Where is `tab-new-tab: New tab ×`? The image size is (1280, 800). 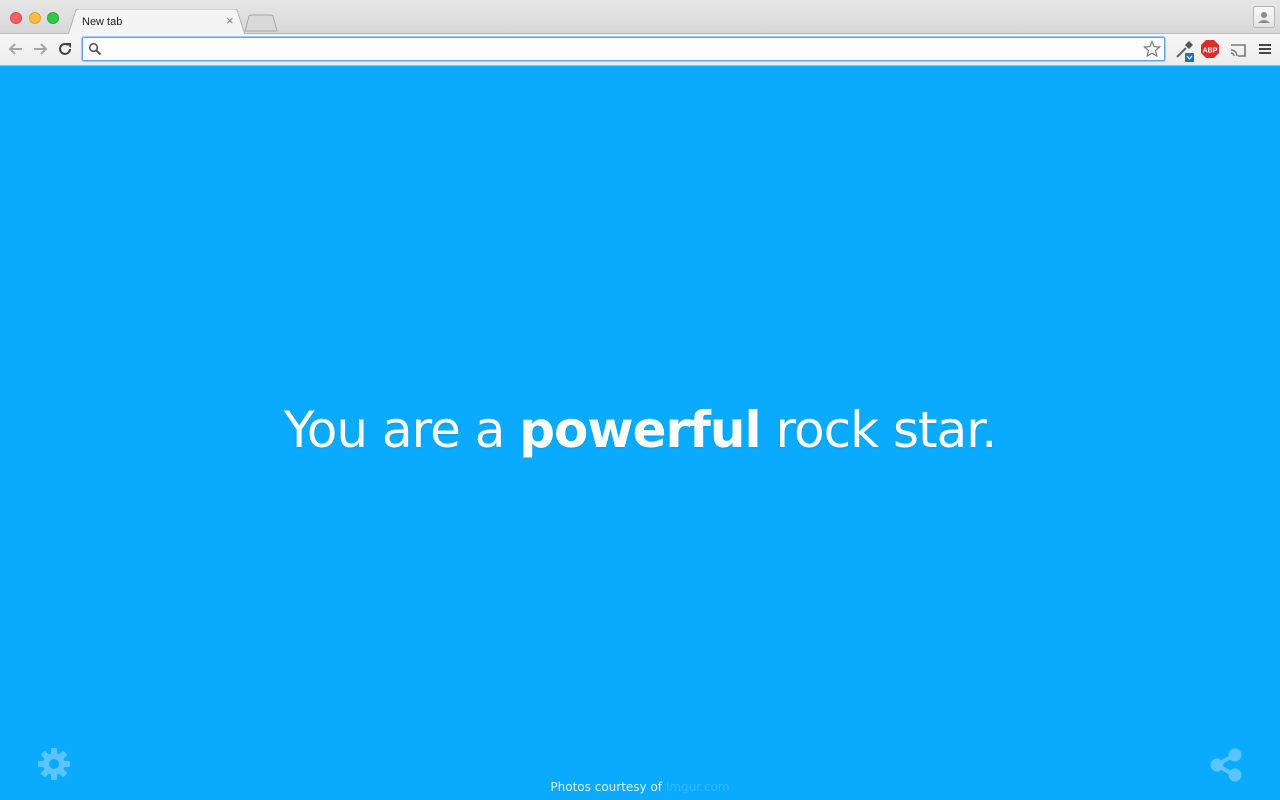 tab-new-tab: New tab × is located at coordinates (157, 22).